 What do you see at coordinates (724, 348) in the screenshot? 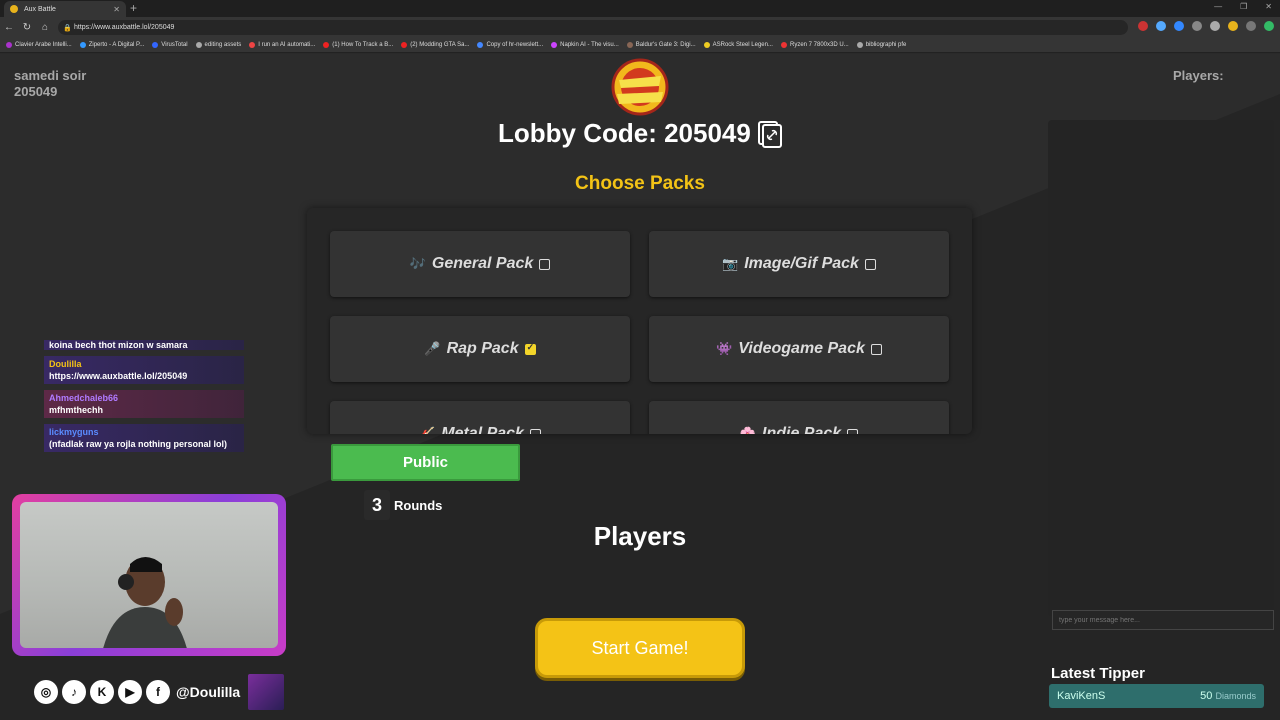
I see `alien-monster-icon: 👾` at bounding box center [724, 348].